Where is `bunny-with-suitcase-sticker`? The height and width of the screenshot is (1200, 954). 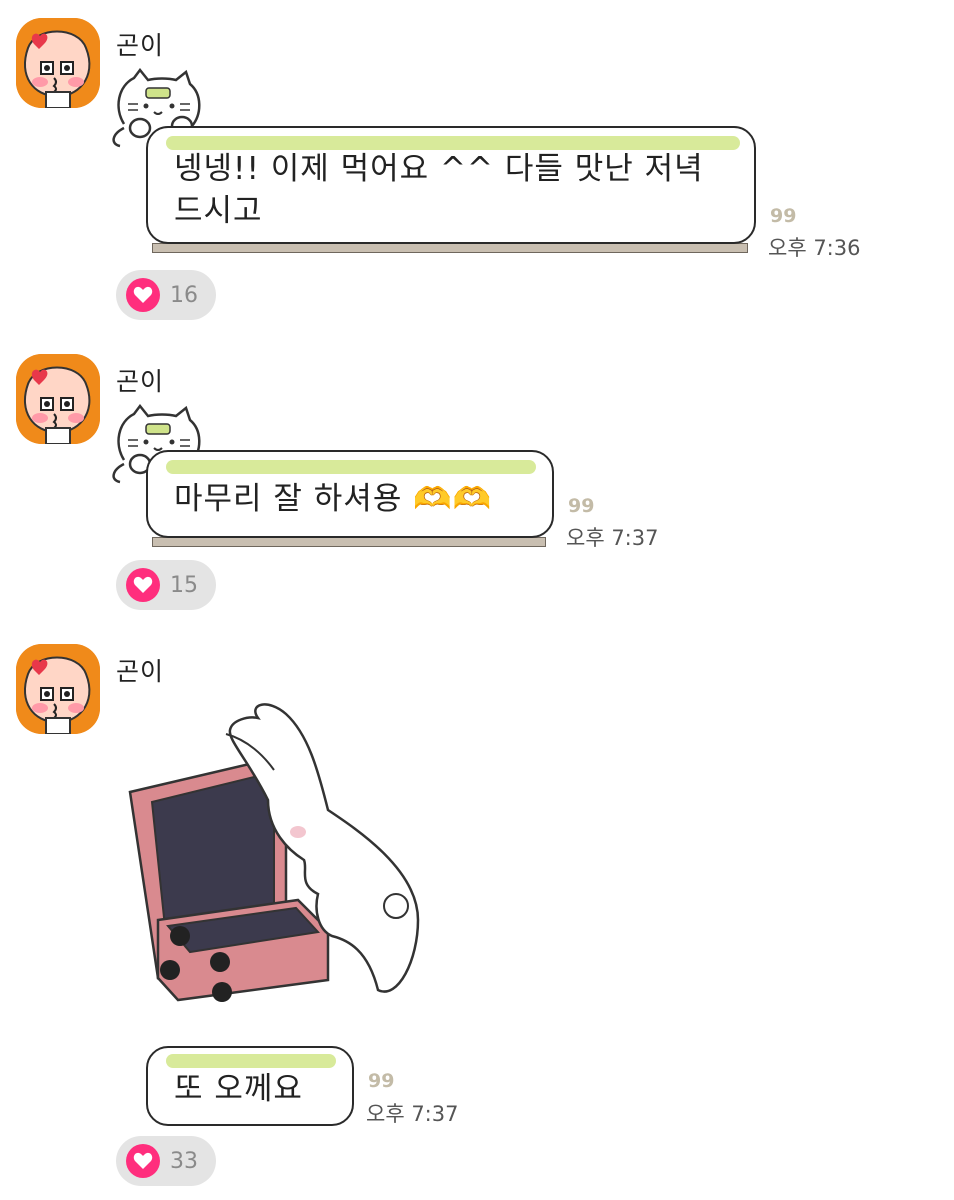
bunny-with-suitcase-sticker is located at coordinates (283, 860).